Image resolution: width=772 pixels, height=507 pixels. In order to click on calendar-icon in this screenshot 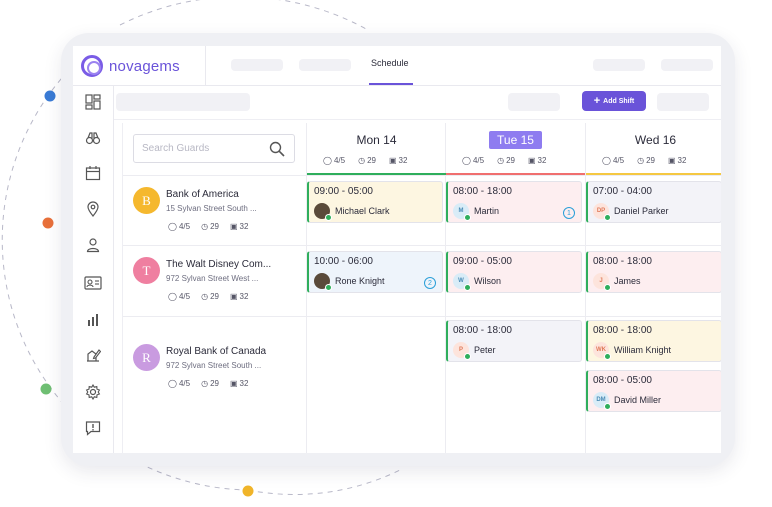, I will do `click(93, 173)`.